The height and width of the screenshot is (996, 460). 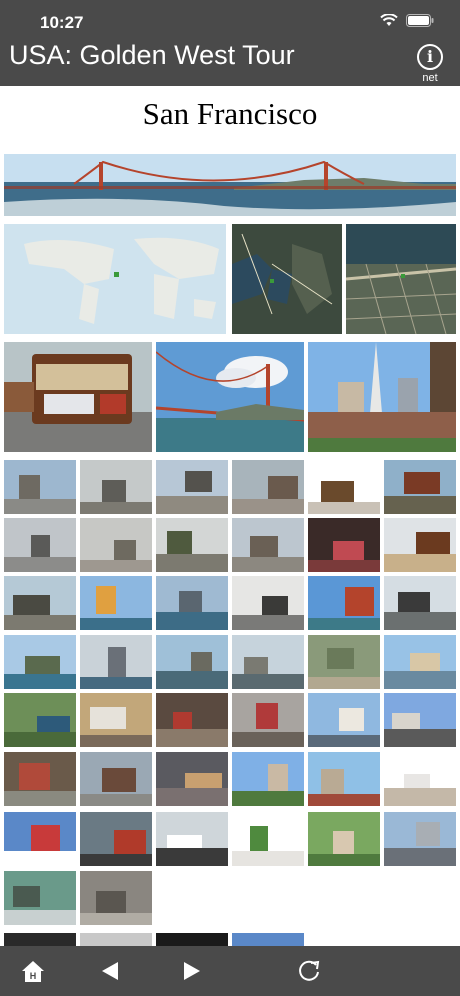 What do you see at coordinates (430, 57) in the screenshot?
I see `info-icon: i` at bounding box center [430, 57].